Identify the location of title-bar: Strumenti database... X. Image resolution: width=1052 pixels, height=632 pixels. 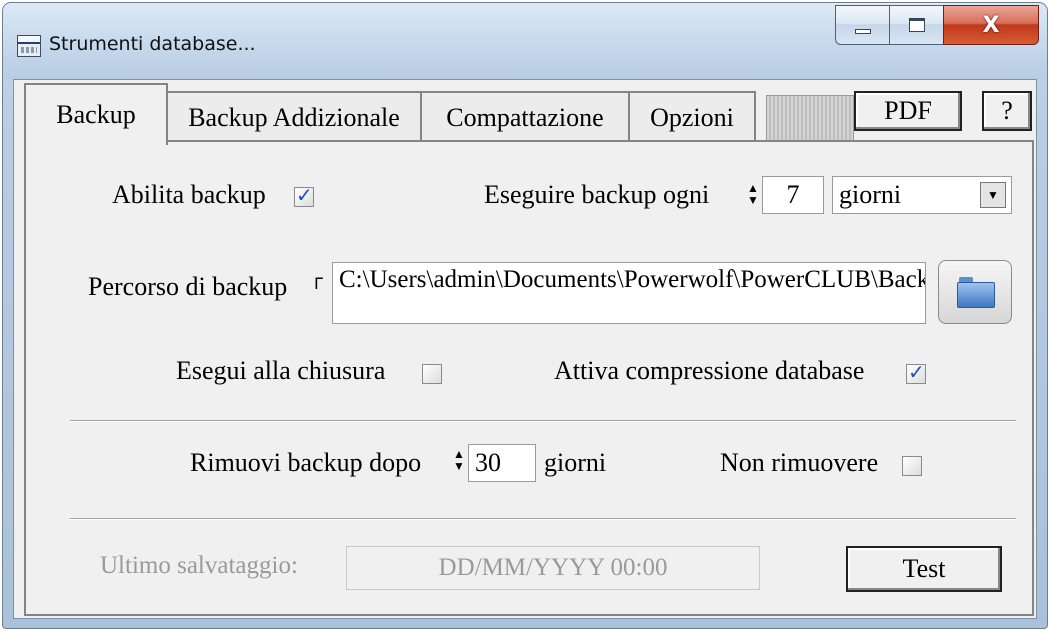
(525, 41).